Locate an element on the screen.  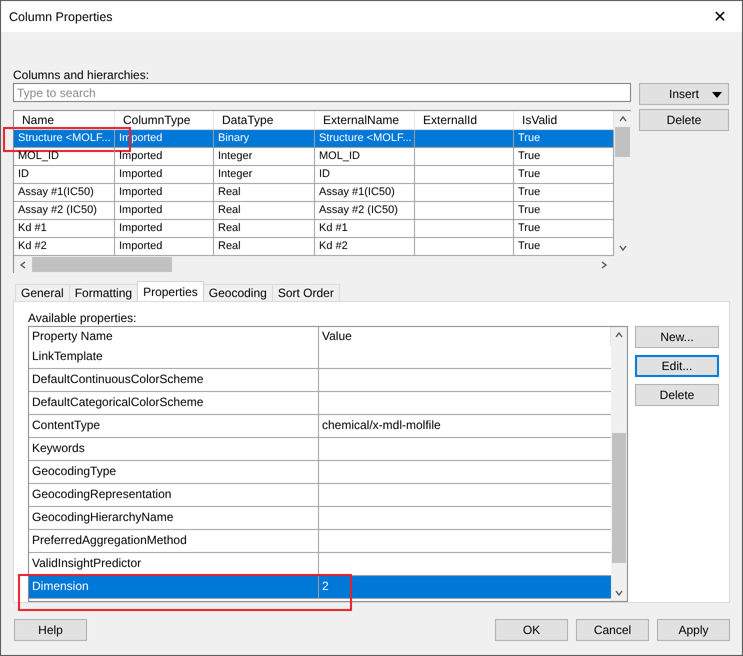
table-row: Assay #1(IC50) Imported Real Assay #1(IC50) True is located at coordinates (314, 193).